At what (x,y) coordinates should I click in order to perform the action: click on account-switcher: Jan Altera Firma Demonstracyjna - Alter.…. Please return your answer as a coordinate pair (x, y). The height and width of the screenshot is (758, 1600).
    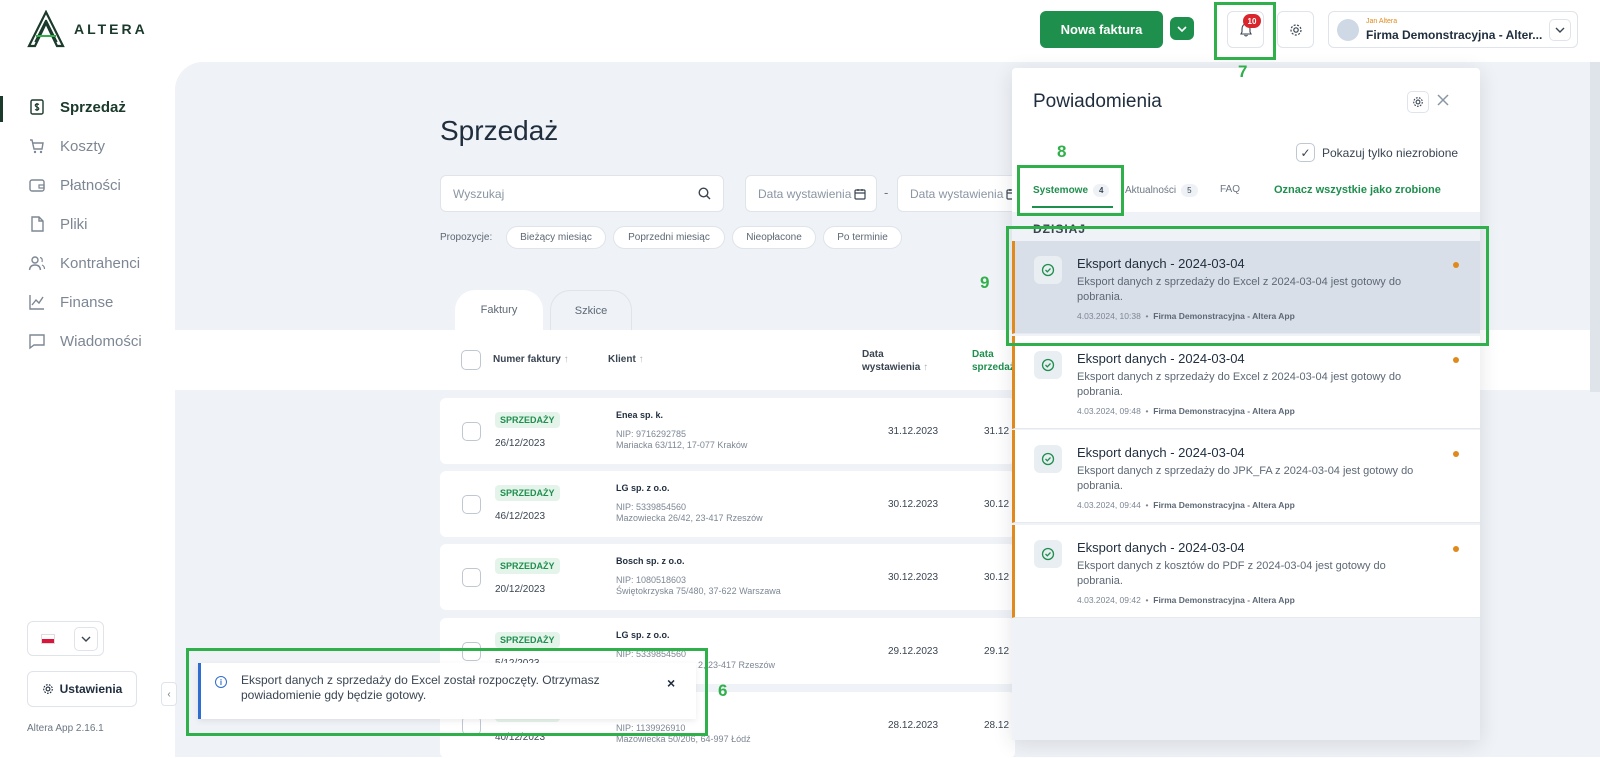
    Looking at the image, I should click on (1453, 29).